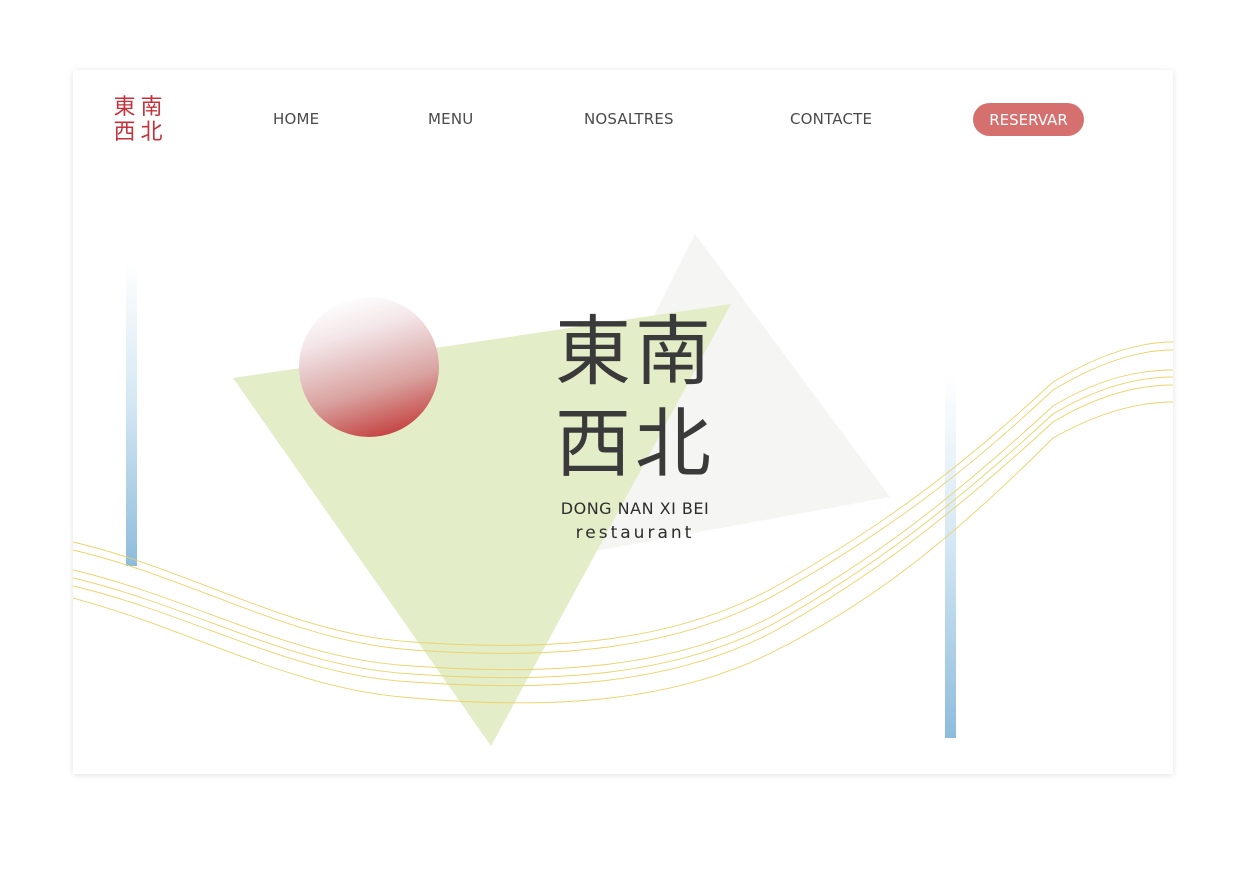 This screenshot has width=1235, height=882. What do you see at coordinates (124, 107) in the screenshot?
I see `logo-char: 東` at bounding box center [124, 107].